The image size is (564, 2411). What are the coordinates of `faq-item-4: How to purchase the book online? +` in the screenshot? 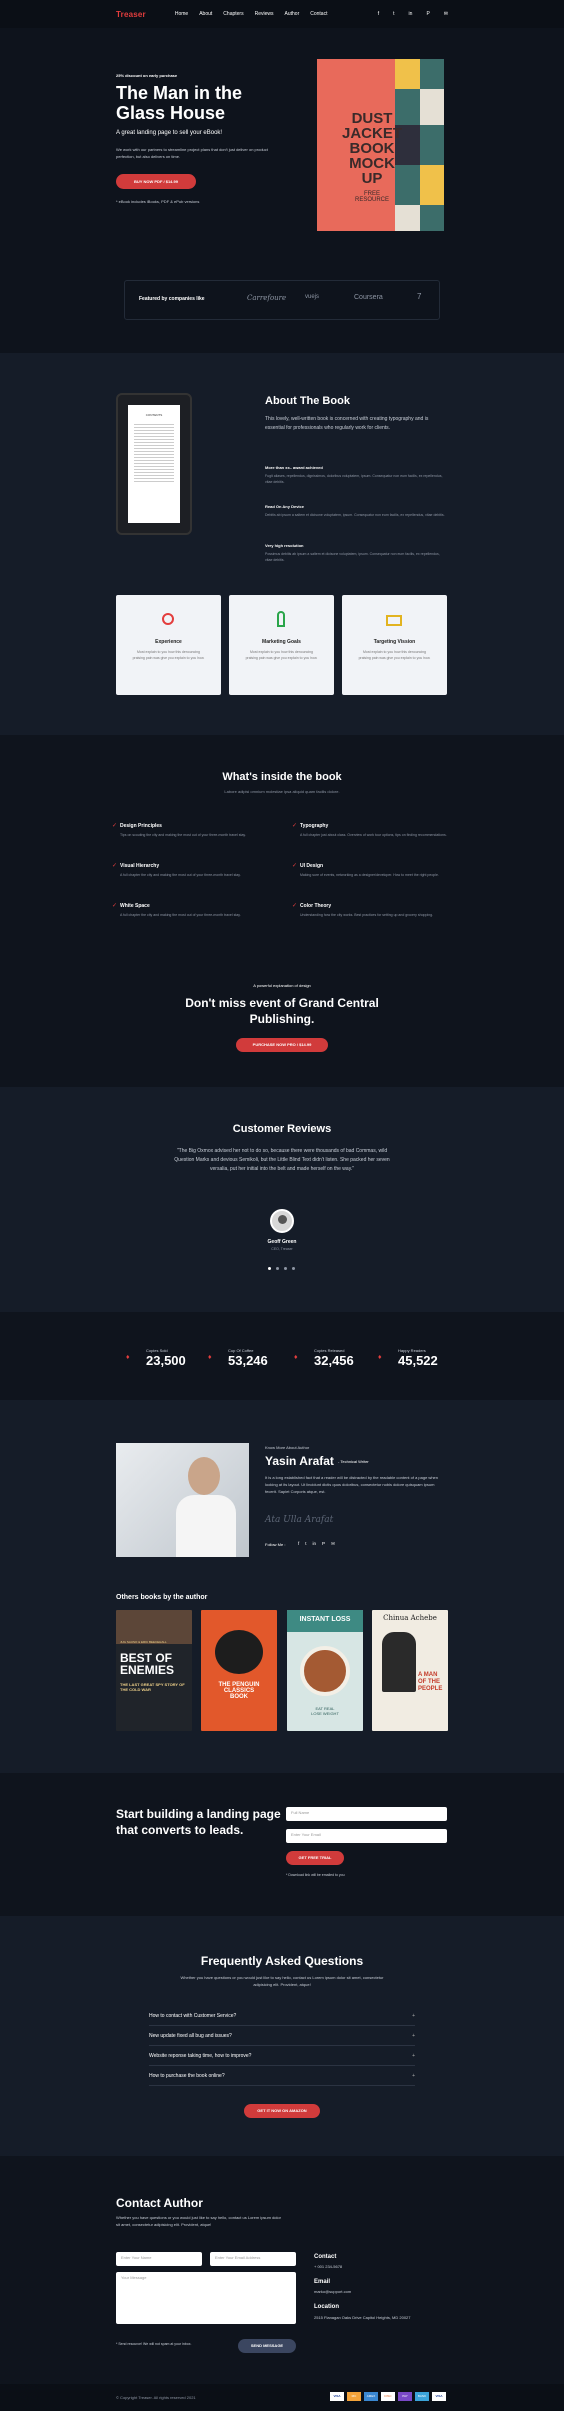 It's located at (282, 2076).